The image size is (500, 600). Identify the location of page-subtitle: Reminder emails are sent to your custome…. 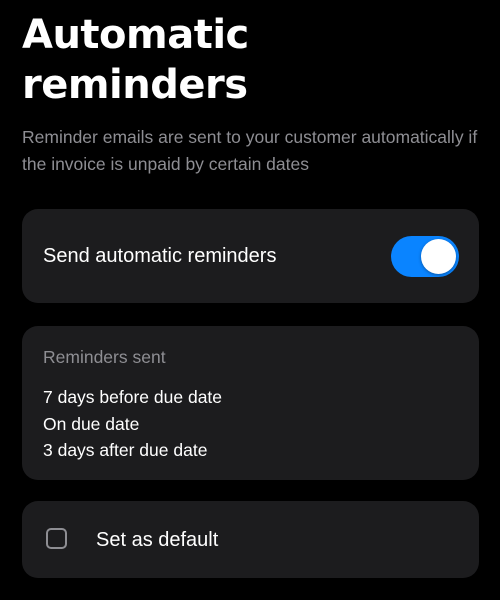
(250, 150).